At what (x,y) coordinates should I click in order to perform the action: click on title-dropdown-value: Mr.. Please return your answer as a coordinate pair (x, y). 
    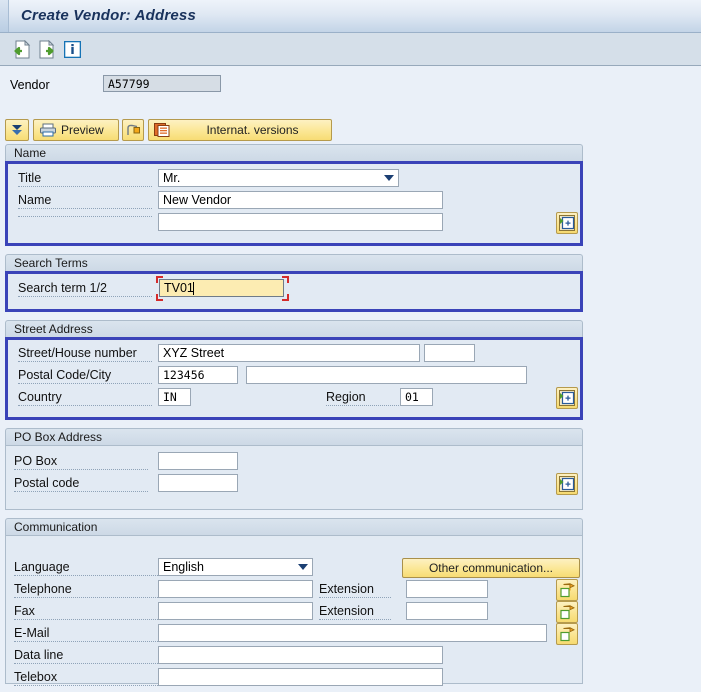
    Looking at the image, I should click on (278, 178).